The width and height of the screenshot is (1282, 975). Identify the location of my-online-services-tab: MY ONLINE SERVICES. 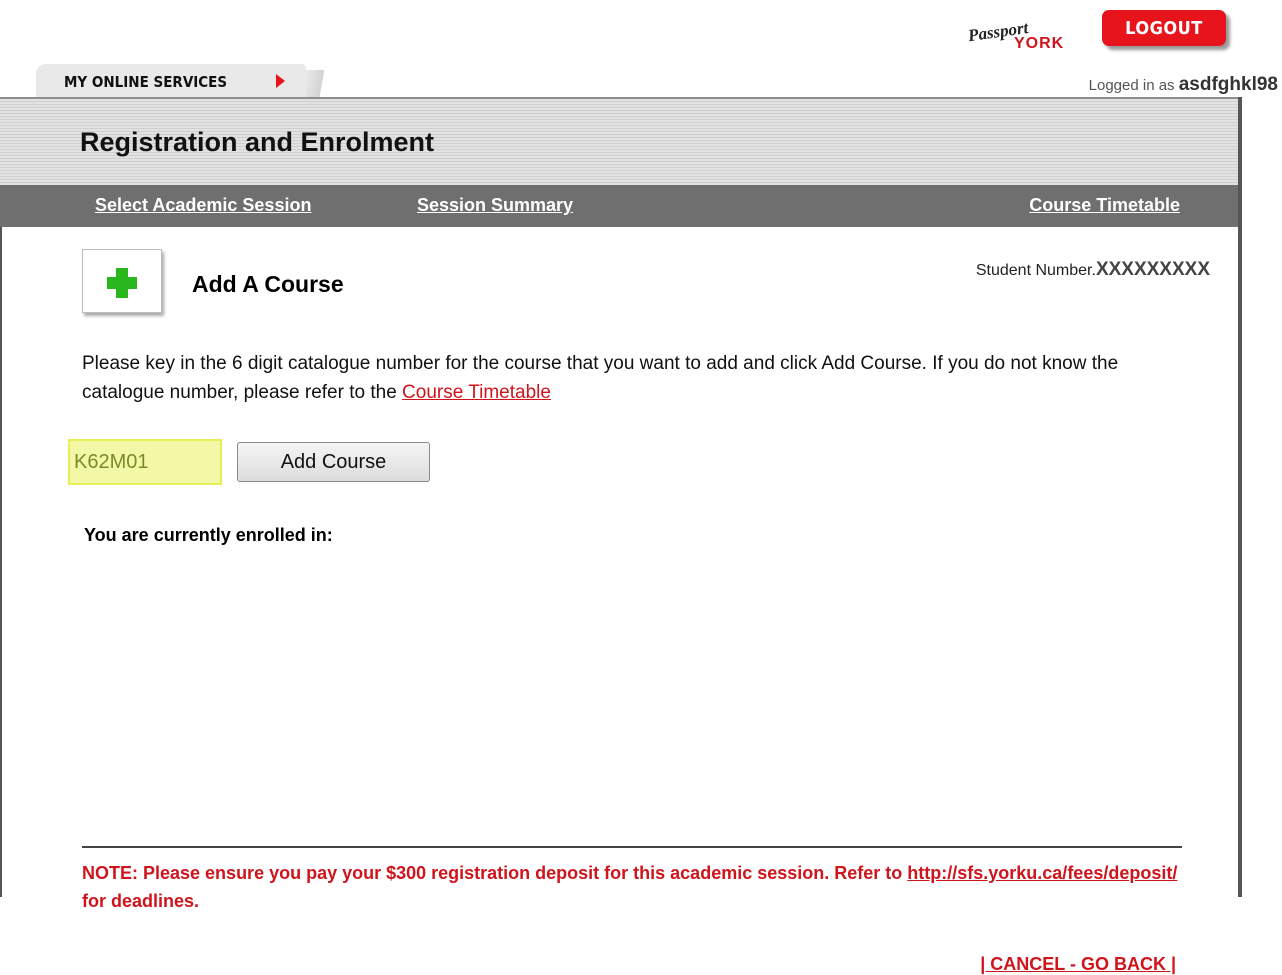
(185, 81).